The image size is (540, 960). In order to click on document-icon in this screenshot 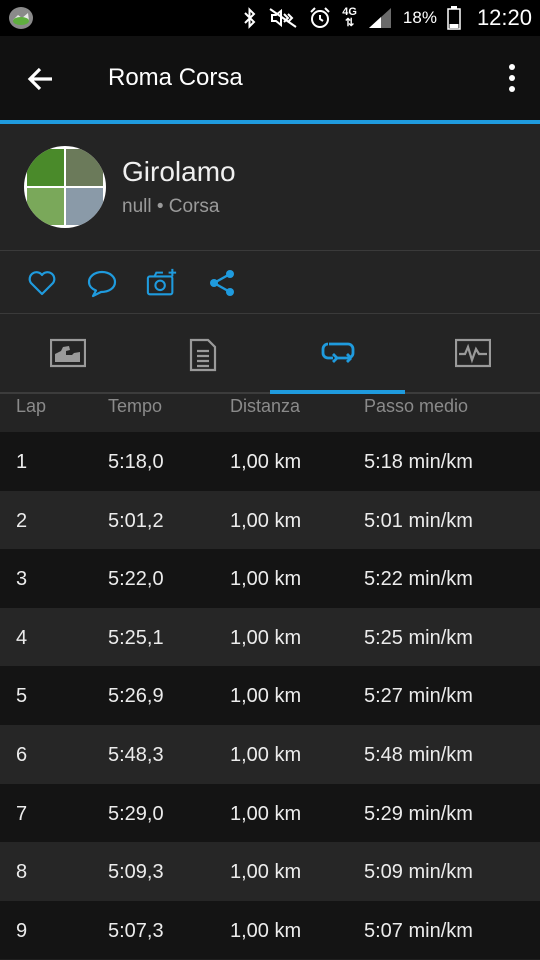, I will do `click(202, 355)`.